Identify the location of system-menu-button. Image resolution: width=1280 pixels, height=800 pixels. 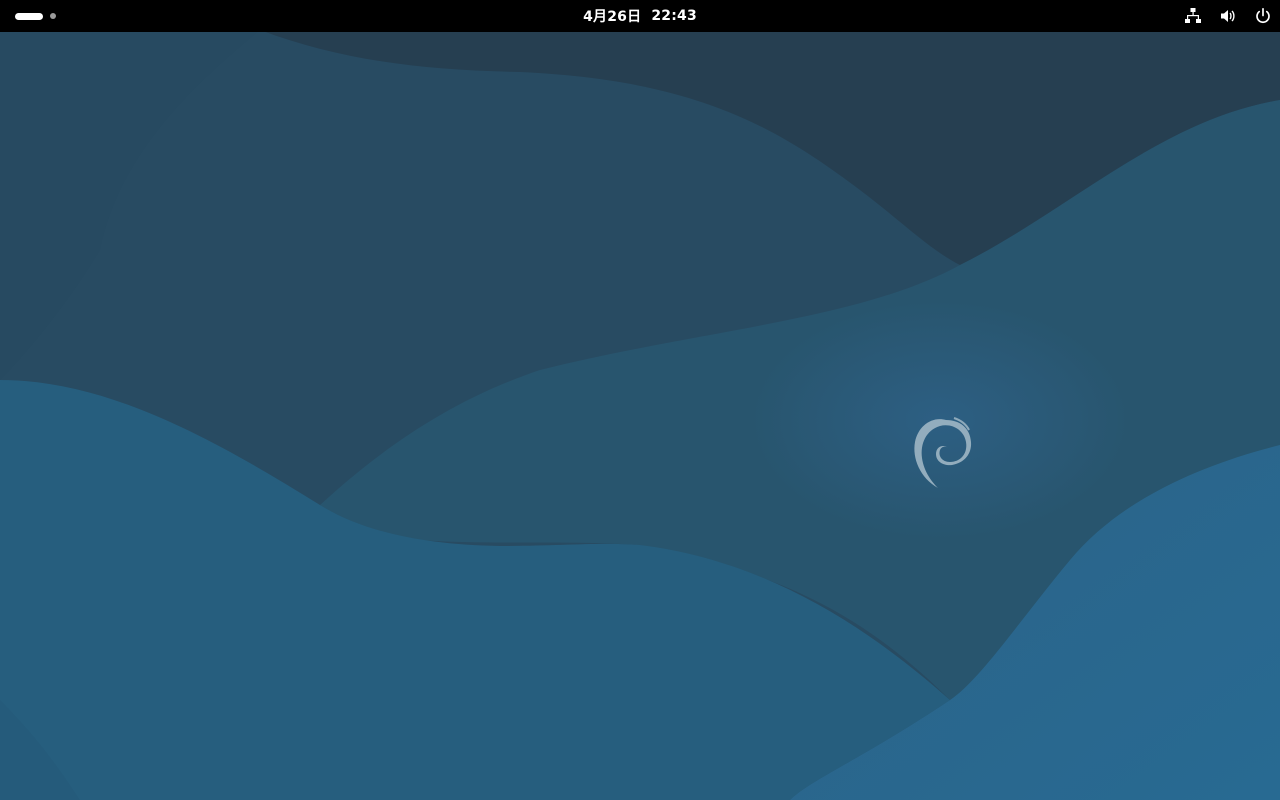
(1228, 16).